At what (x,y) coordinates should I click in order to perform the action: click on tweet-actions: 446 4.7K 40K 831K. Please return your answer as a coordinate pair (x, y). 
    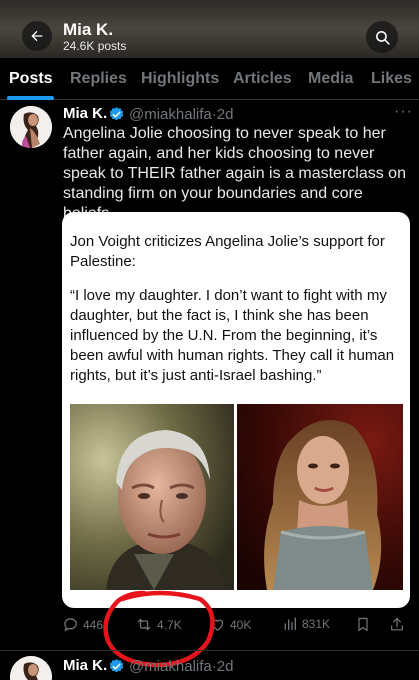
    Looking at the image, I should click on (209, 626).